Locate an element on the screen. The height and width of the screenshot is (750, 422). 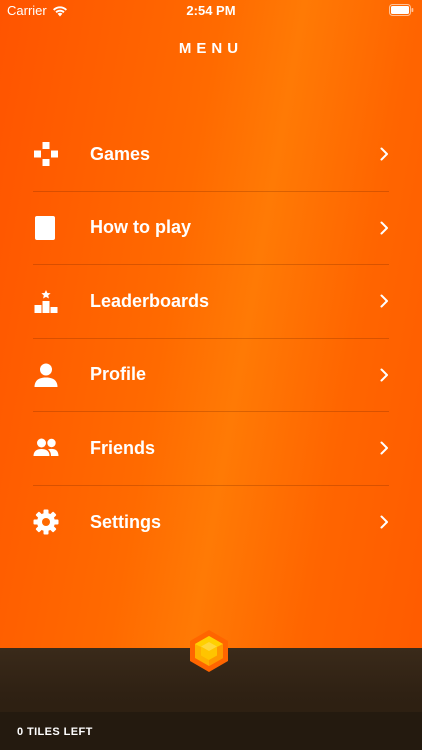
friends-icon is located at coordinates (46, 448).